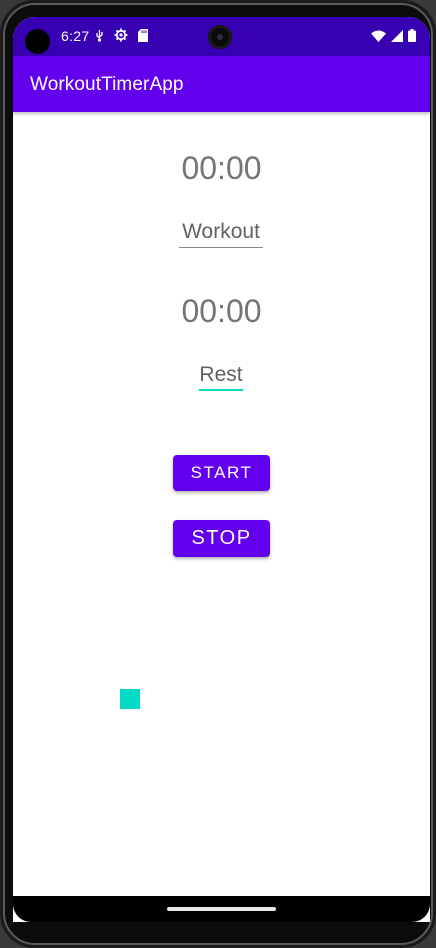  I want to click on home-gesture-handle, so click(221, 909).